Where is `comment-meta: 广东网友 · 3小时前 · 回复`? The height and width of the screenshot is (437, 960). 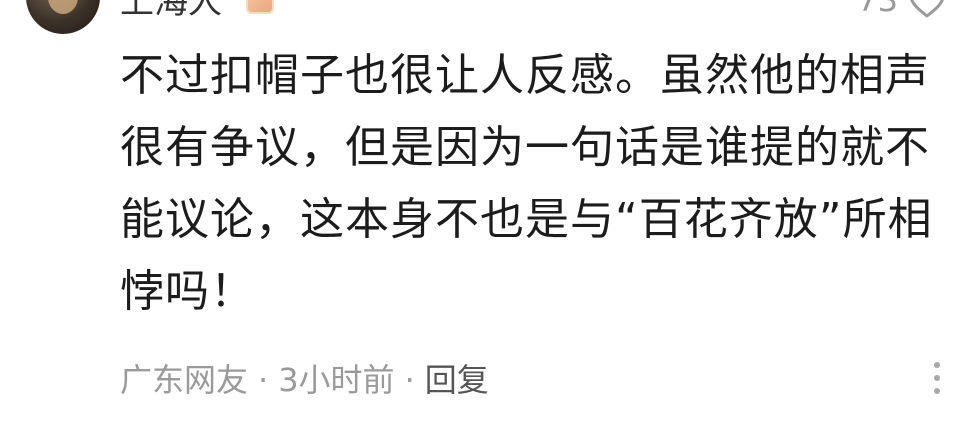 comment-meta: 广东网友 · 3小时前 · 回复 is located at coordinates (304, 380).